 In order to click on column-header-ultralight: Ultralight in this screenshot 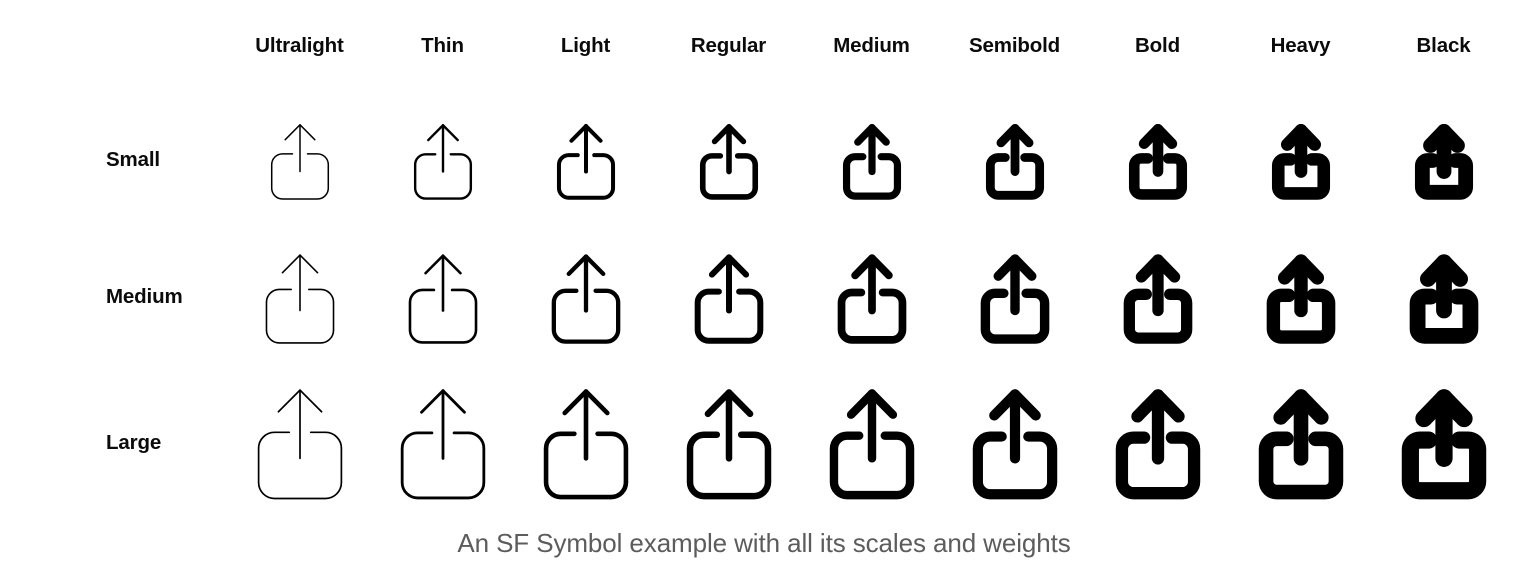, I will do `click(299, 45)`.